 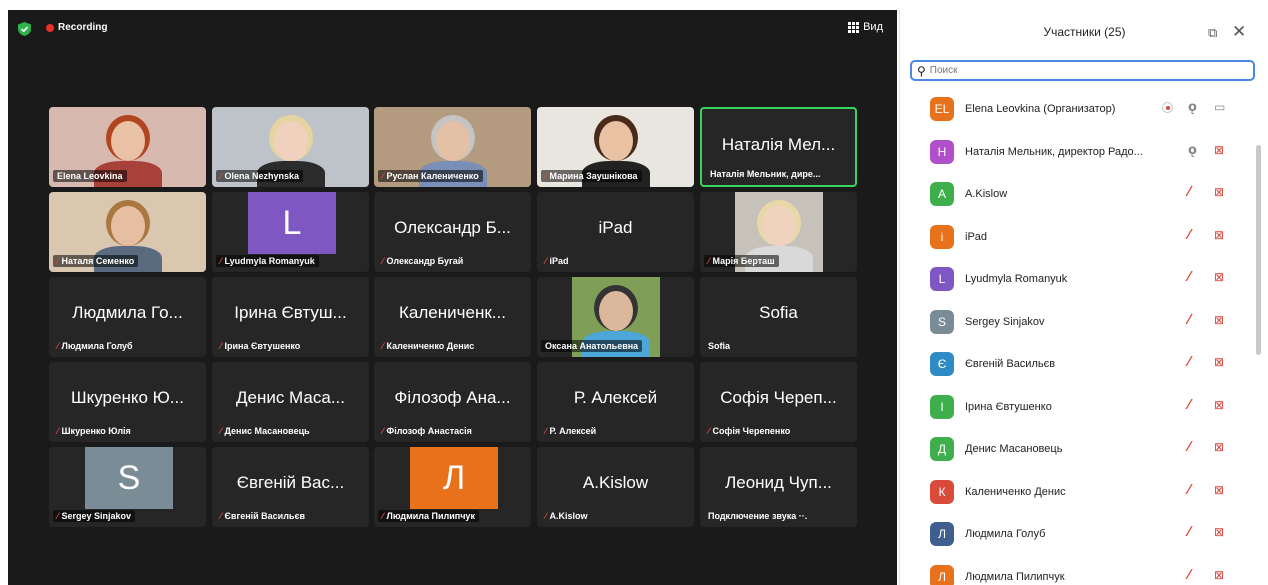 What do you see at coordinates (265, 431) in the screenshot?
I see `participant-name-tag: ⁄ Денис Масановець` at bounding box center [265, 431].